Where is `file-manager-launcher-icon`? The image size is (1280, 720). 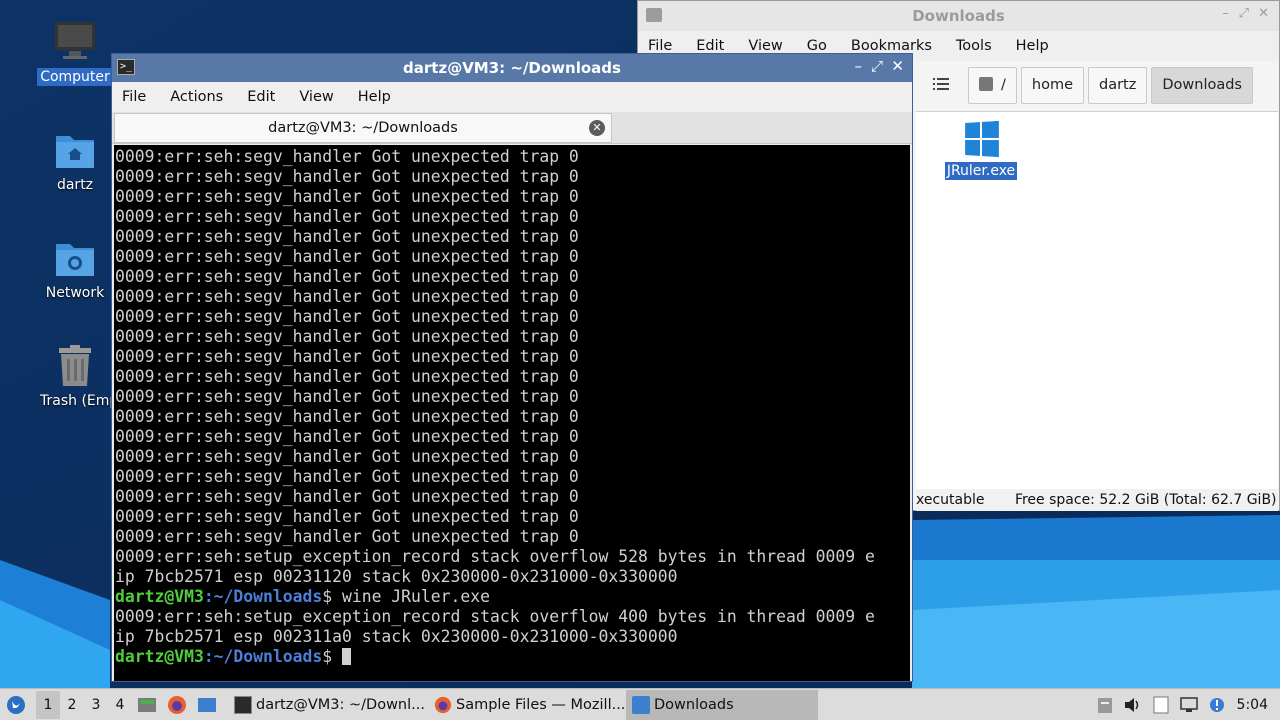
file-manager-launcher-icon is located at coordinates (207, 705).